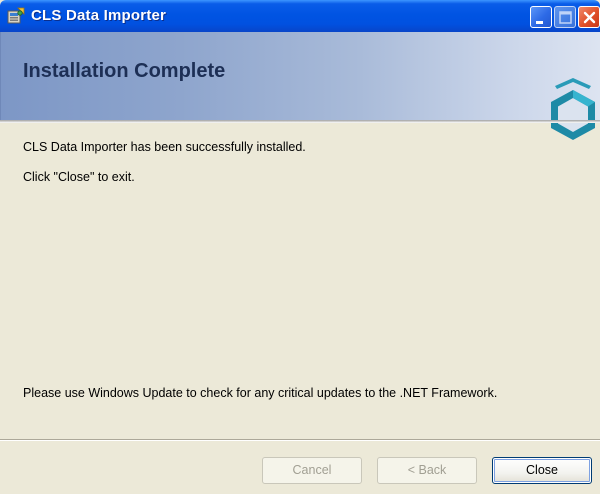 The width and height of the screenshot is (600, 494). I want to click on maximize-button, so click(565, 17).